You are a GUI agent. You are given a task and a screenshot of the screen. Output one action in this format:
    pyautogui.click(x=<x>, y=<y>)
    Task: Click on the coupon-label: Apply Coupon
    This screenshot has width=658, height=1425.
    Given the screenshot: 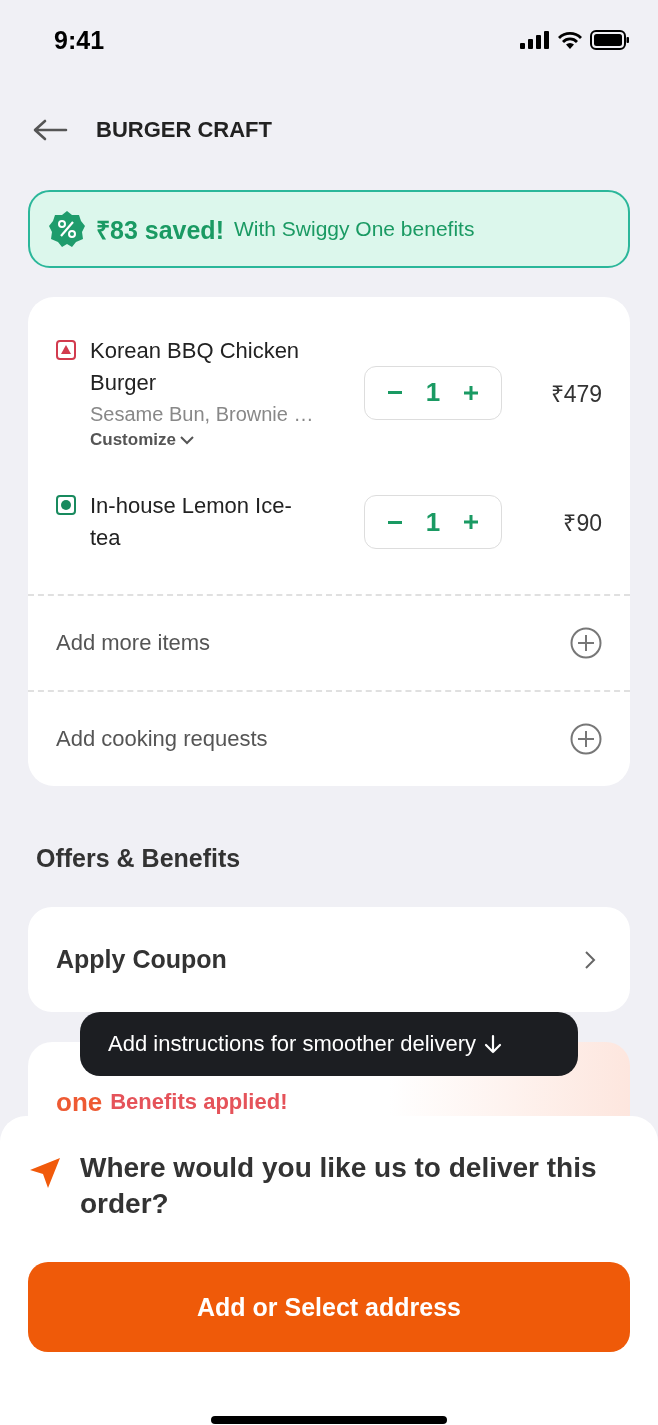 What is the action you would take?
    pyautogui.click(x=141, y=959)
    